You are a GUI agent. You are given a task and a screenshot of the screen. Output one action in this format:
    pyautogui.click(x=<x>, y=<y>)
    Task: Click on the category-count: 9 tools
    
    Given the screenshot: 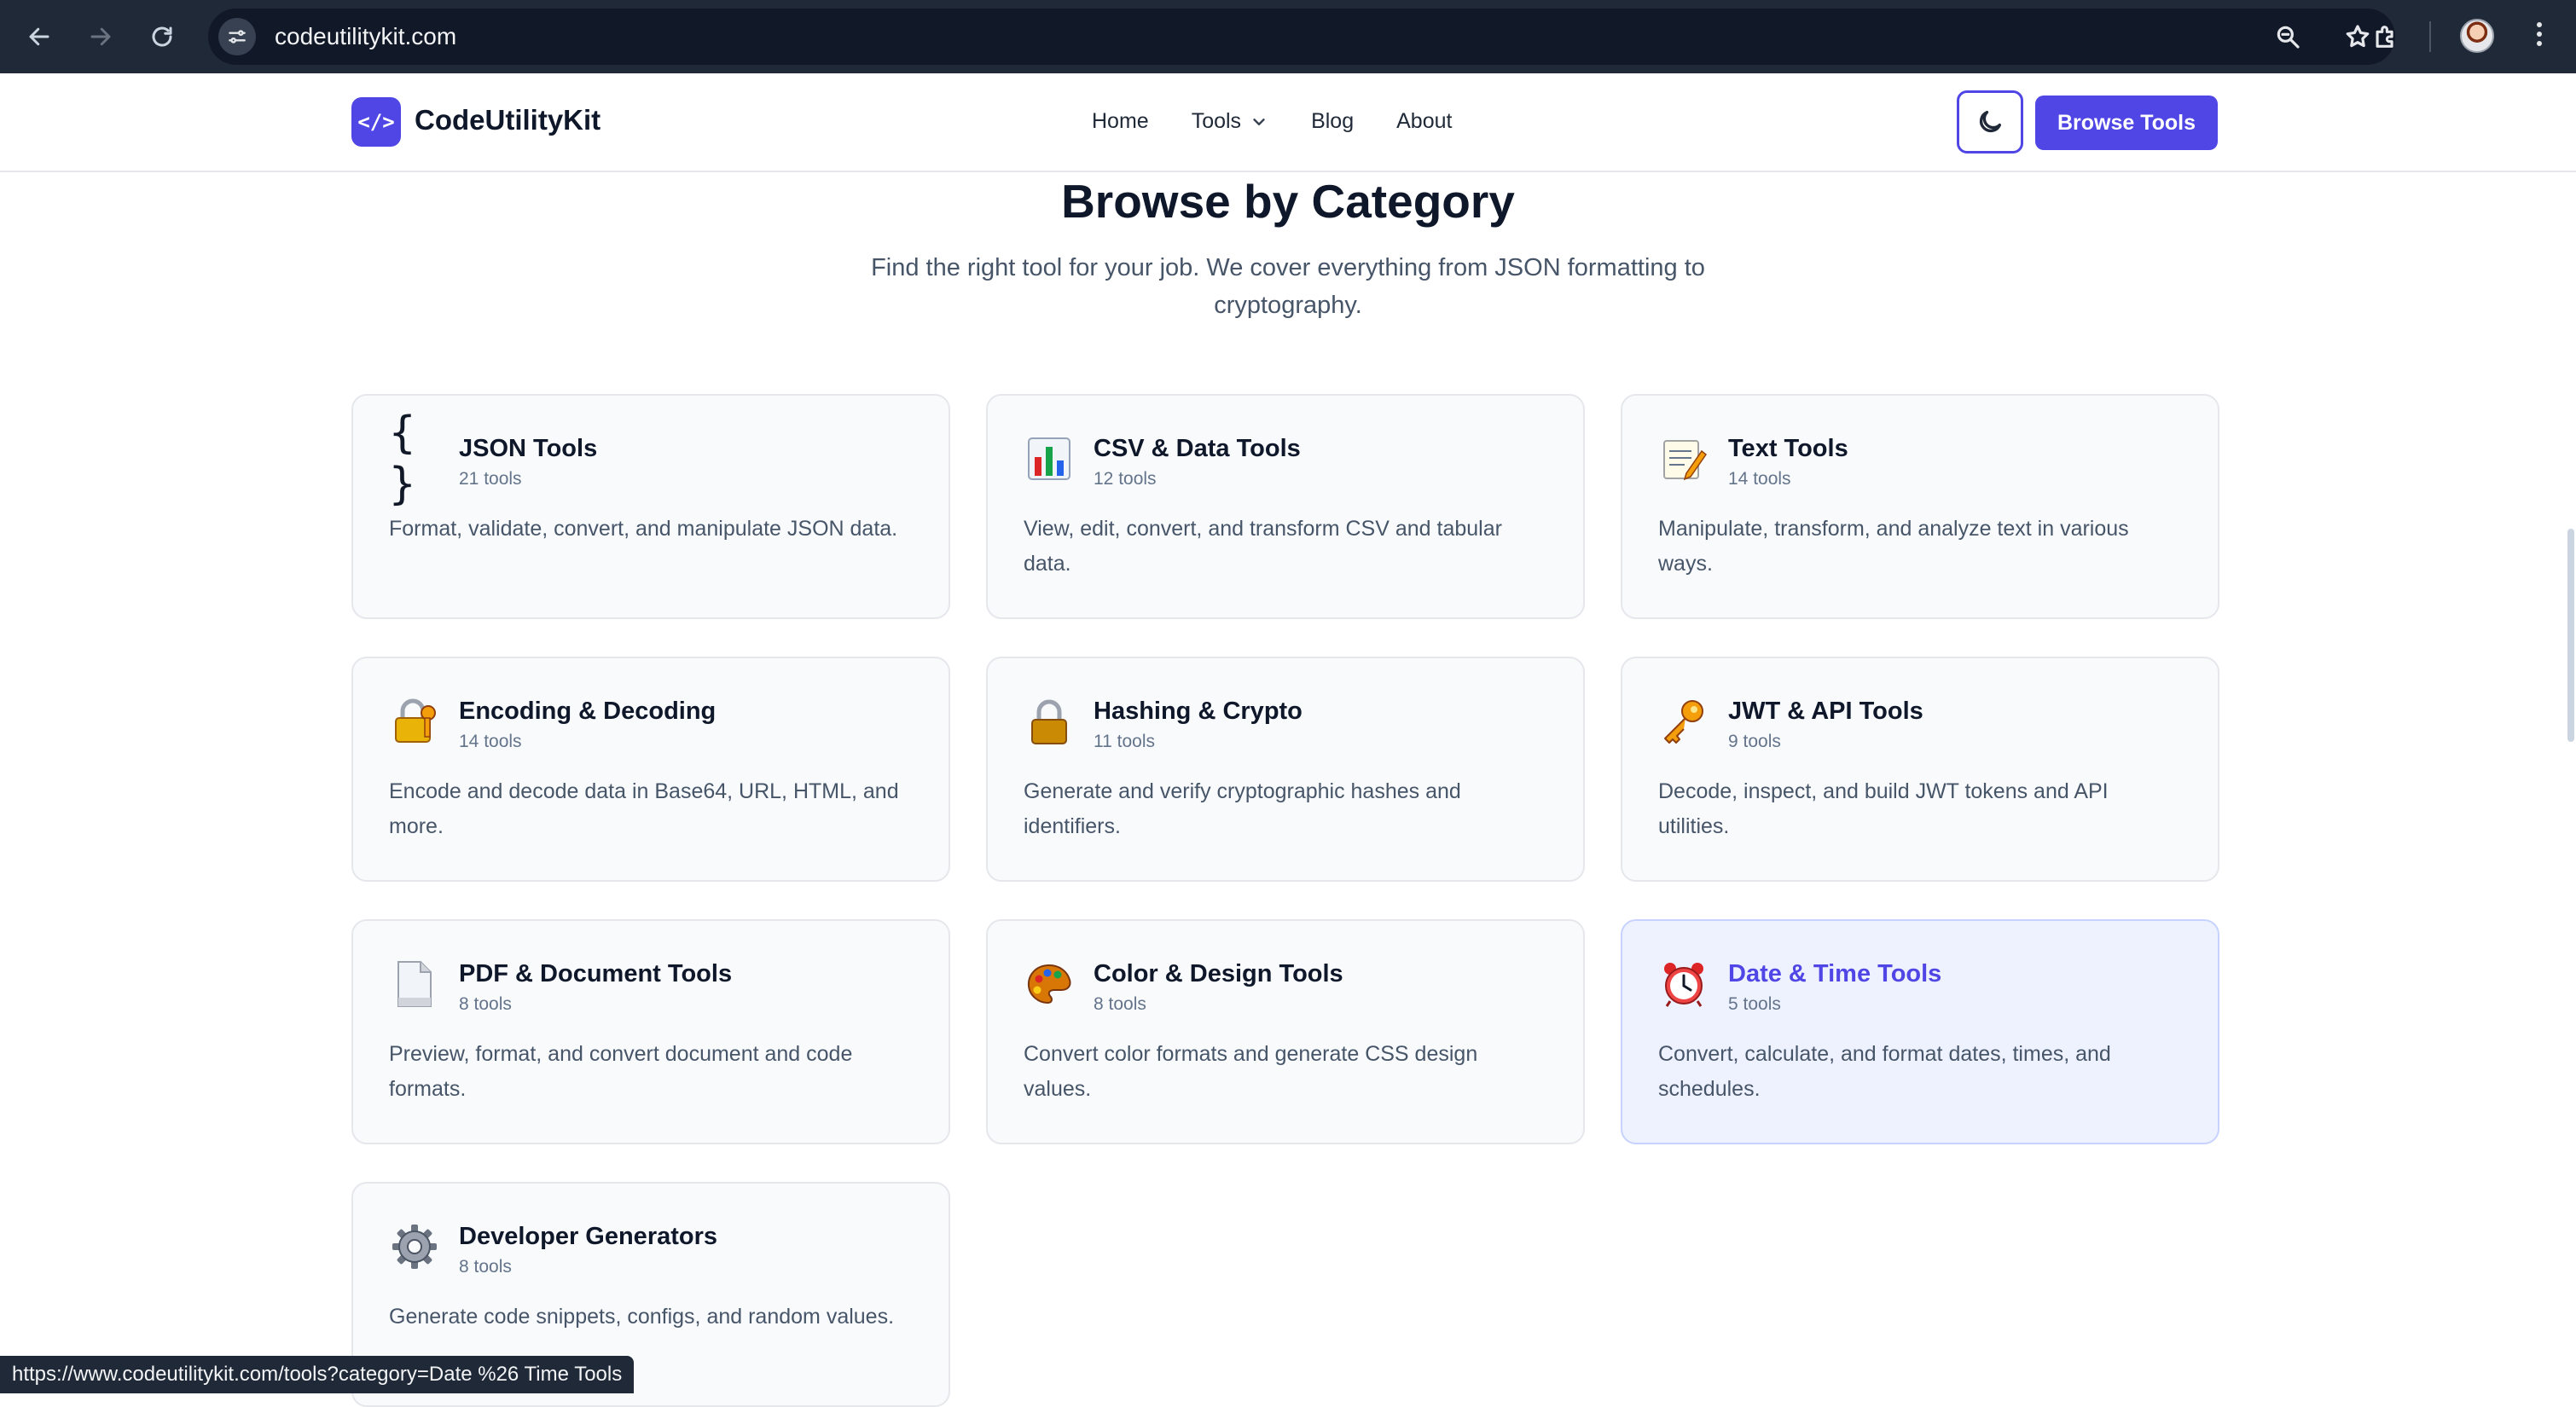 What is the action you would take?
    pyautogui.click(x=1754, y=741)
    